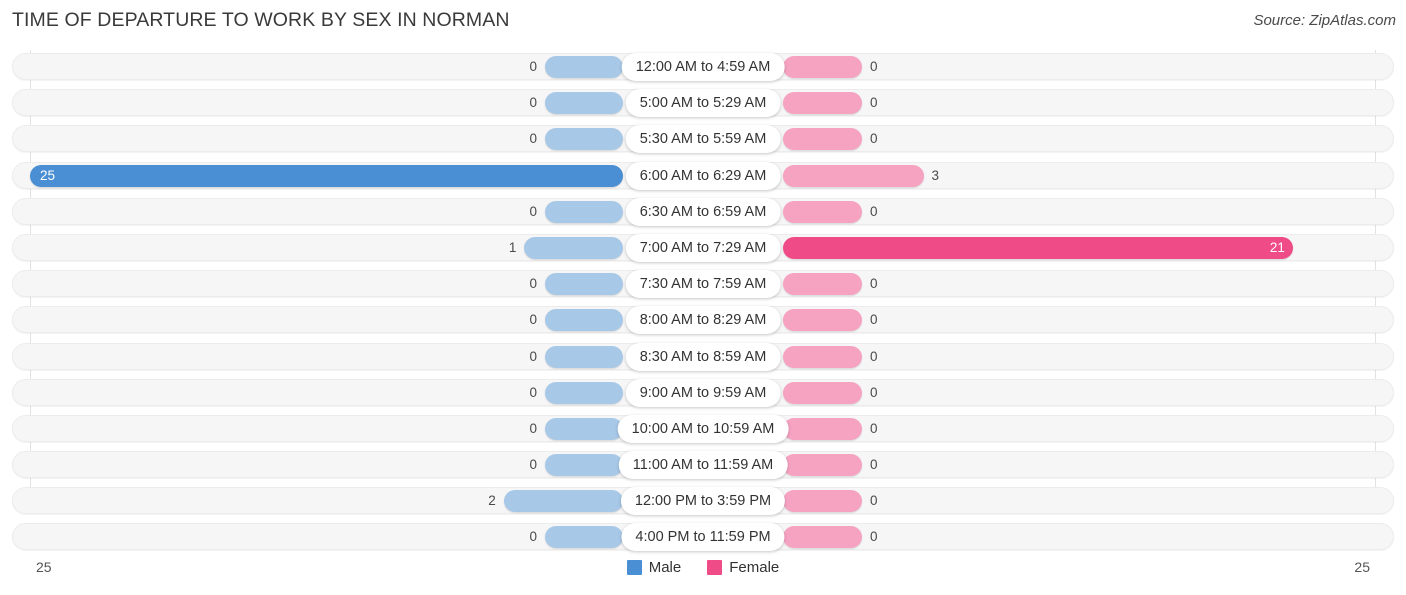  I want to click on chart-row: 0 0 5:30 AM to 5:59 AM, so click(703, 140).